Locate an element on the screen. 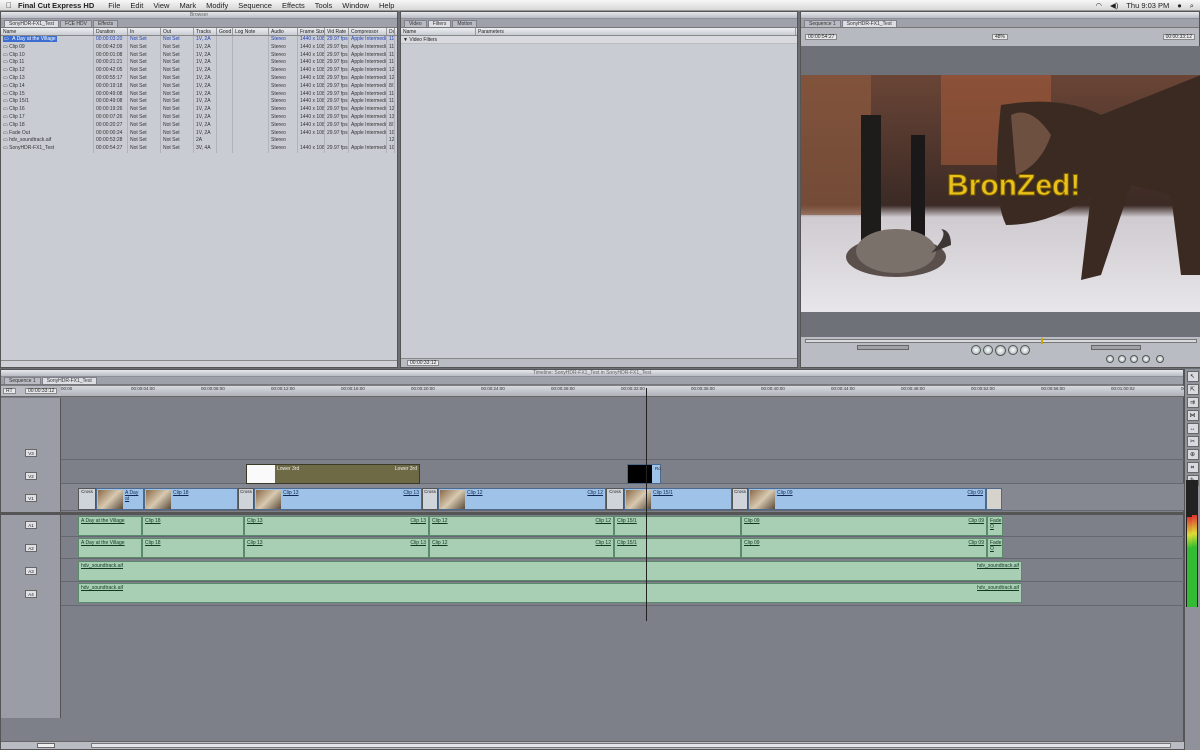  a2-audio-clip: Clip 13 Clip 13 is located at coordinates (336, 548).